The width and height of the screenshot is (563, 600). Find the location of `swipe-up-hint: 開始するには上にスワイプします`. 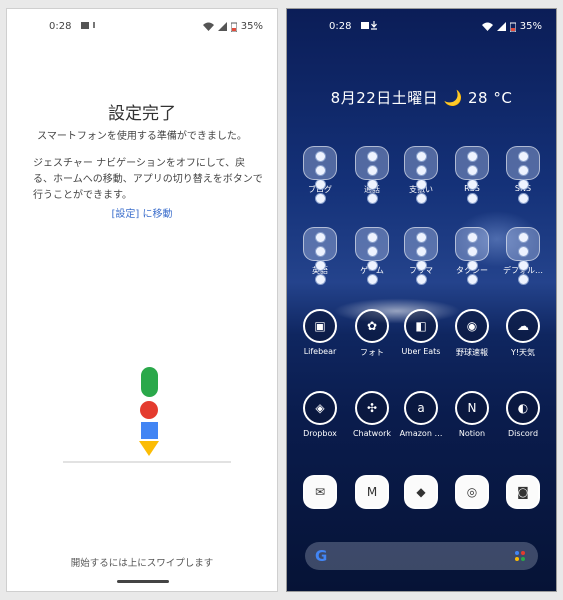

swipe-up-hint: 開始するには上にスワイプします is located at coordinates (142, 563).